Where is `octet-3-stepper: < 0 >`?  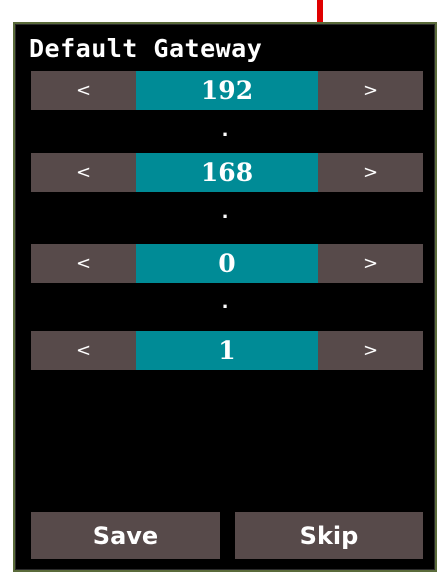 octet-3-stepper: < 0 > is located at coordinates (227, 263).